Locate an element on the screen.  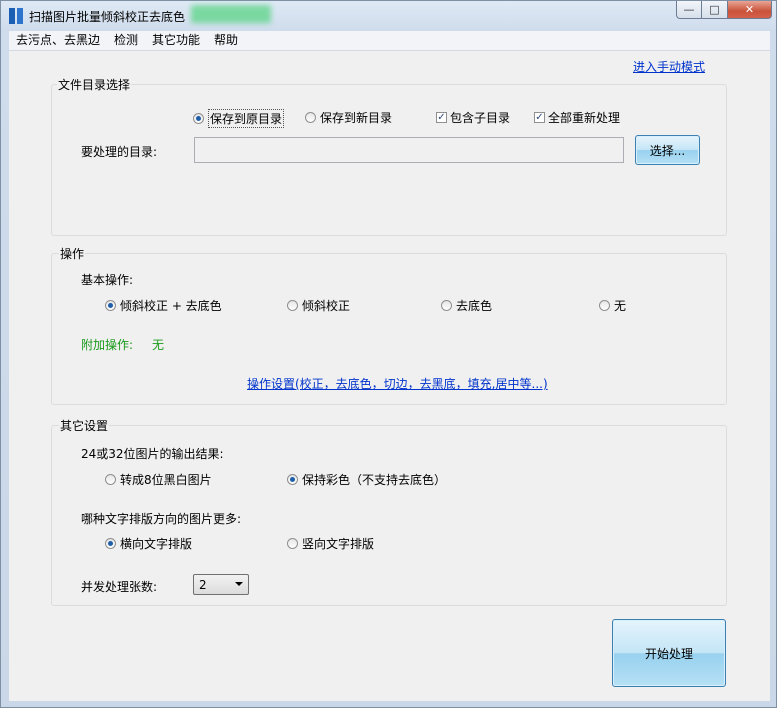
direction-vertical-radio: 竖向文字排版 is located at coordinates (330, 543).